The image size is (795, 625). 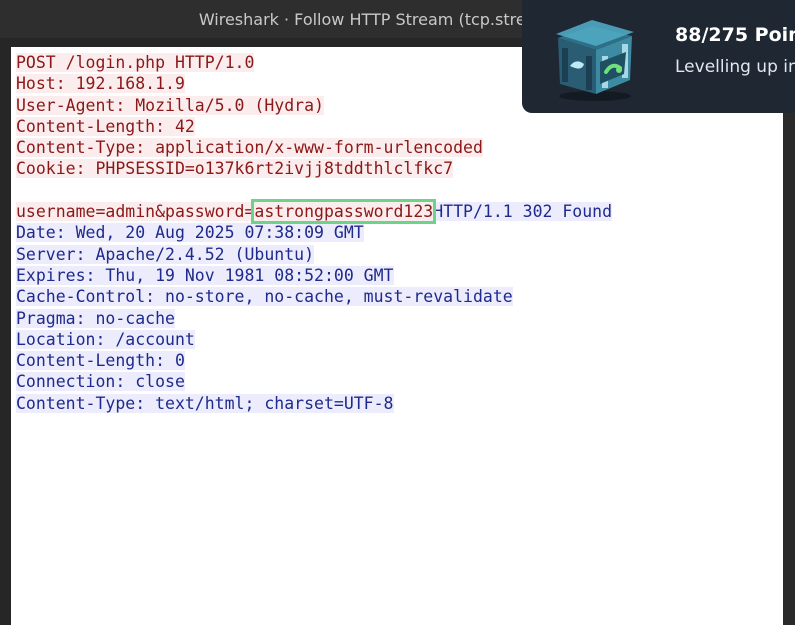 I want to click on password-highlight: astrongpassword123, so click(x=344, y=212).